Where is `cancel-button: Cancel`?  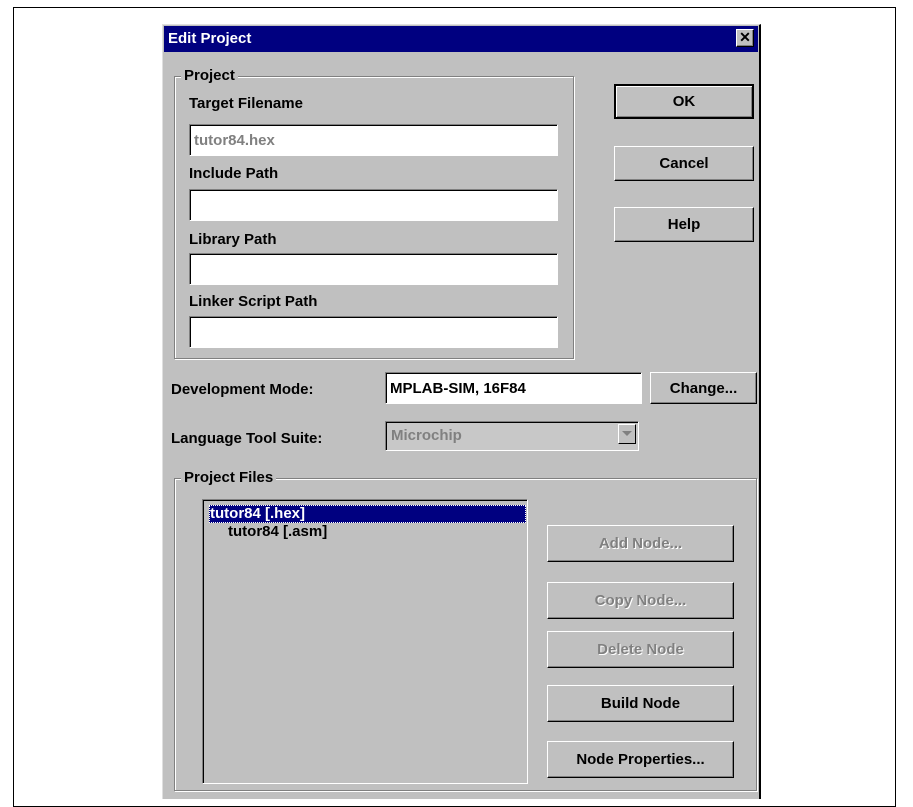 cancel-button: Cancel is located at coordinates (684, 163).